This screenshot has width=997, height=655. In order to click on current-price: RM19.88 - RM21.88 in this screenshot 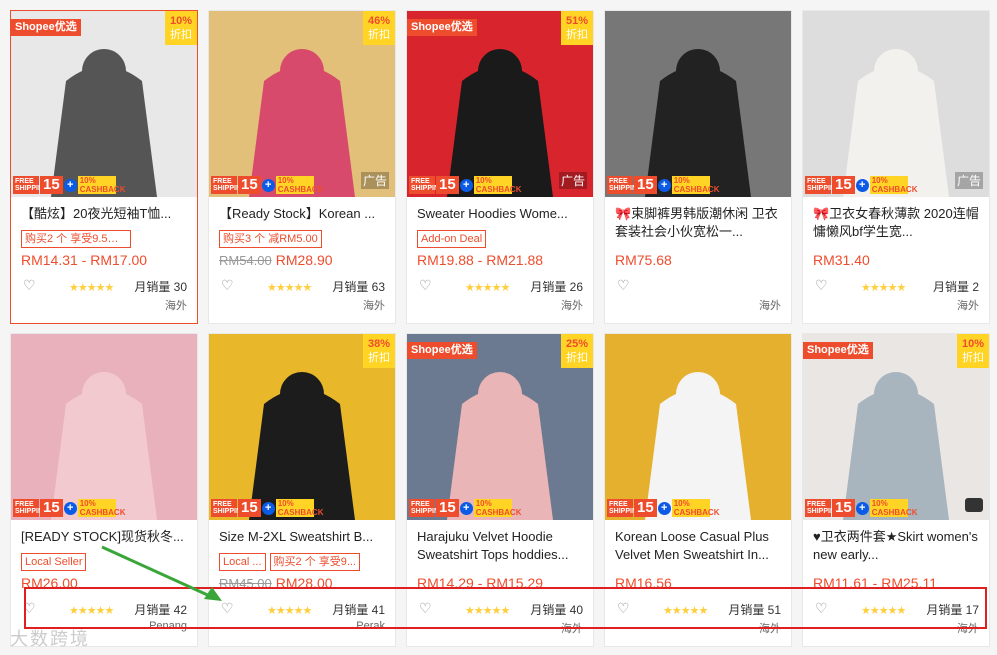, I will do `click(480, 260)`.